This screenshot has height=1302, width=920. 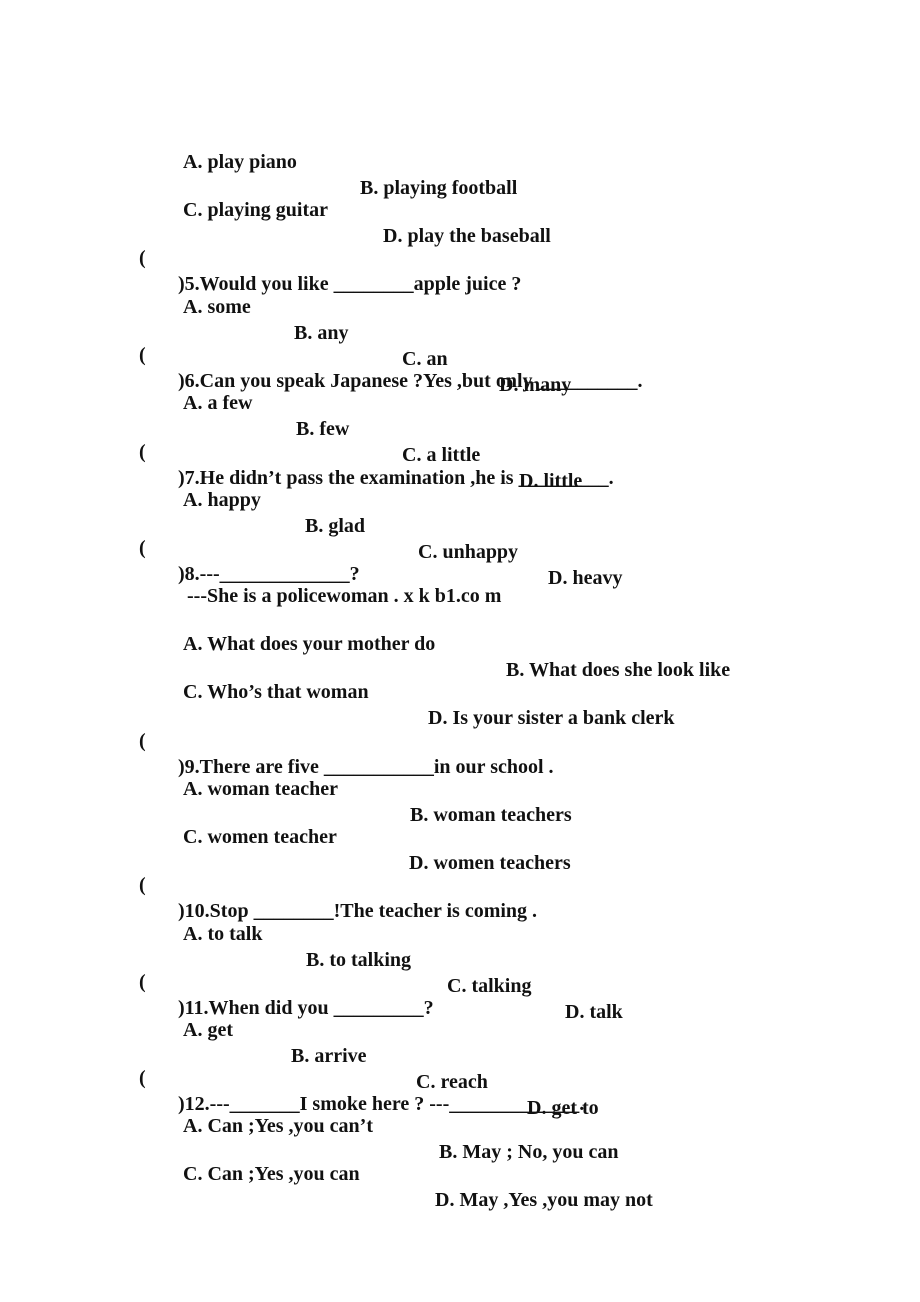 I want to click on option-a: A. woman teacher, so click(x=260, y=789).